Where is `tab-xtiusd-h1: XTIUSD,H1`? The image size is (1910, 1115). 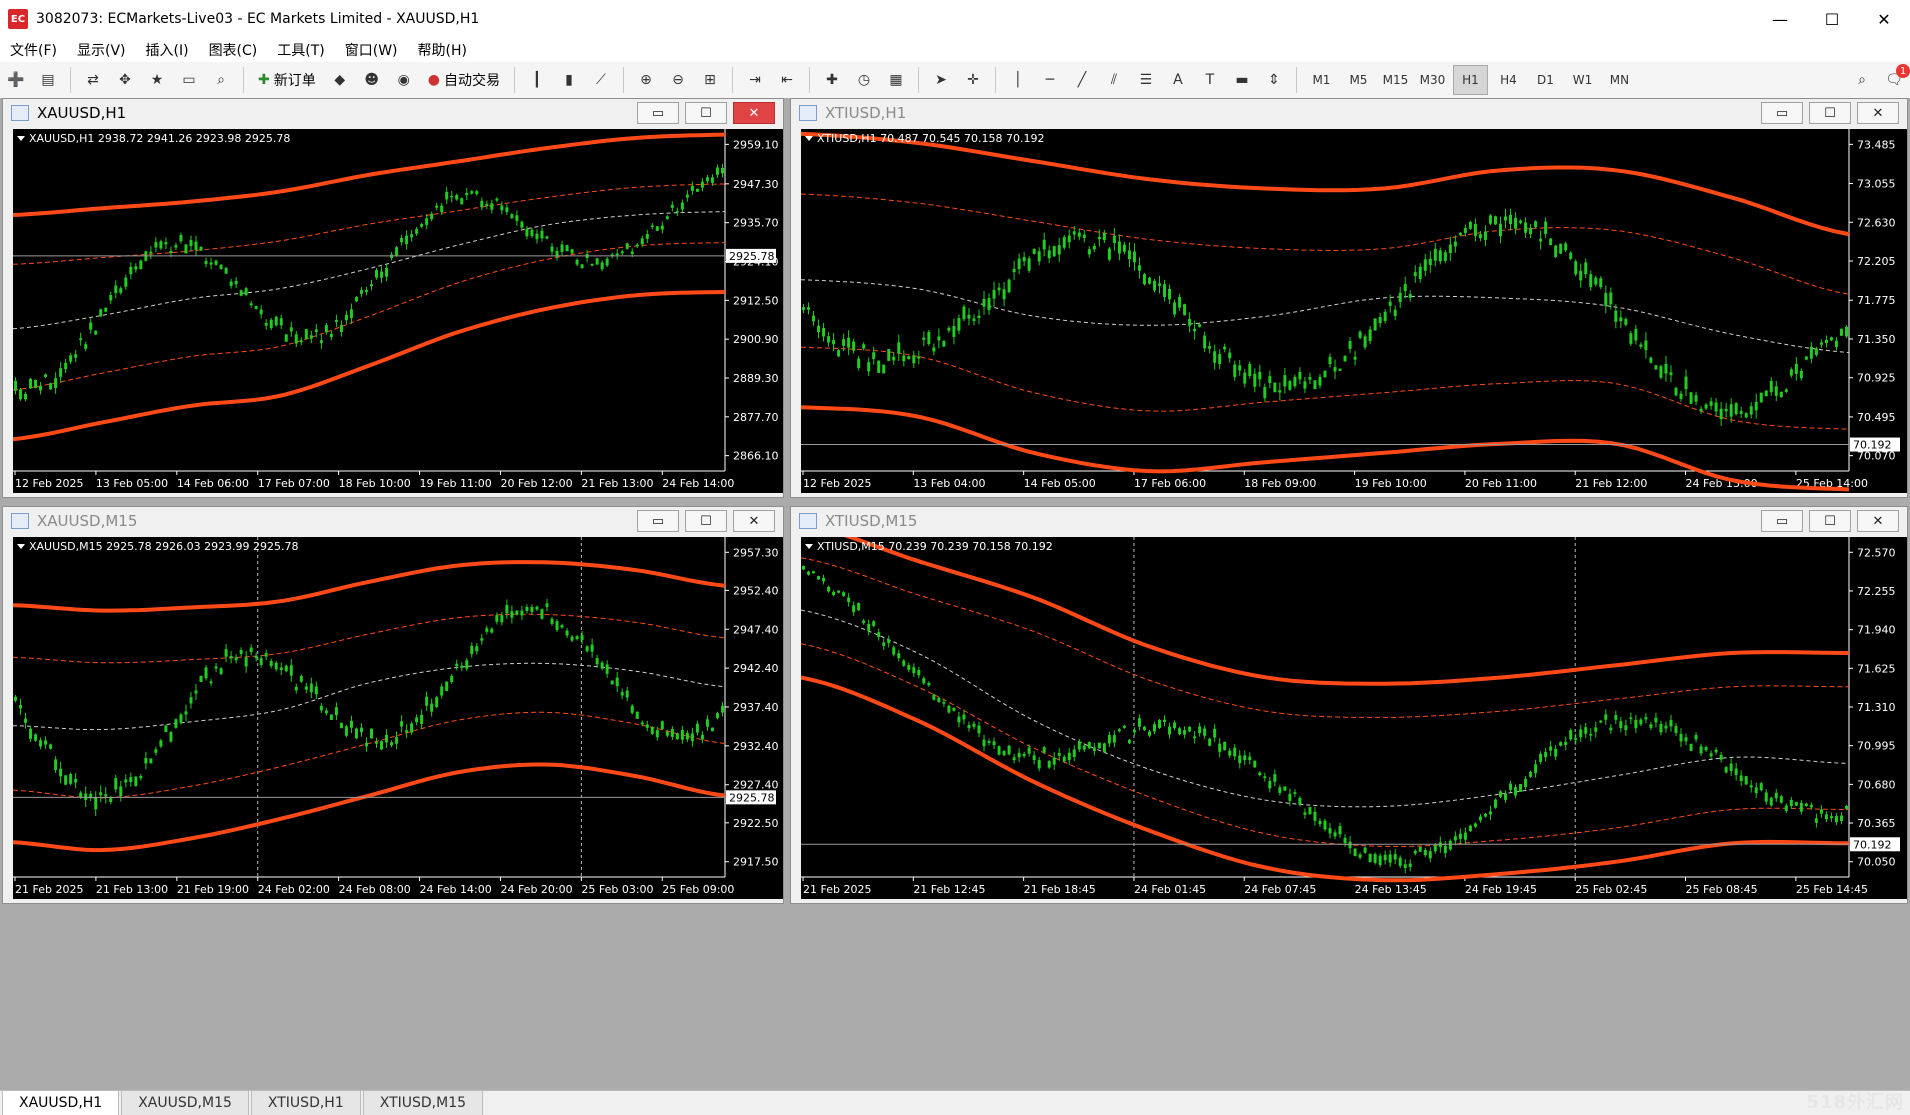
tab-xtiusd-h1: XTIUSD,H1 is located at coordinates (305, 1102).